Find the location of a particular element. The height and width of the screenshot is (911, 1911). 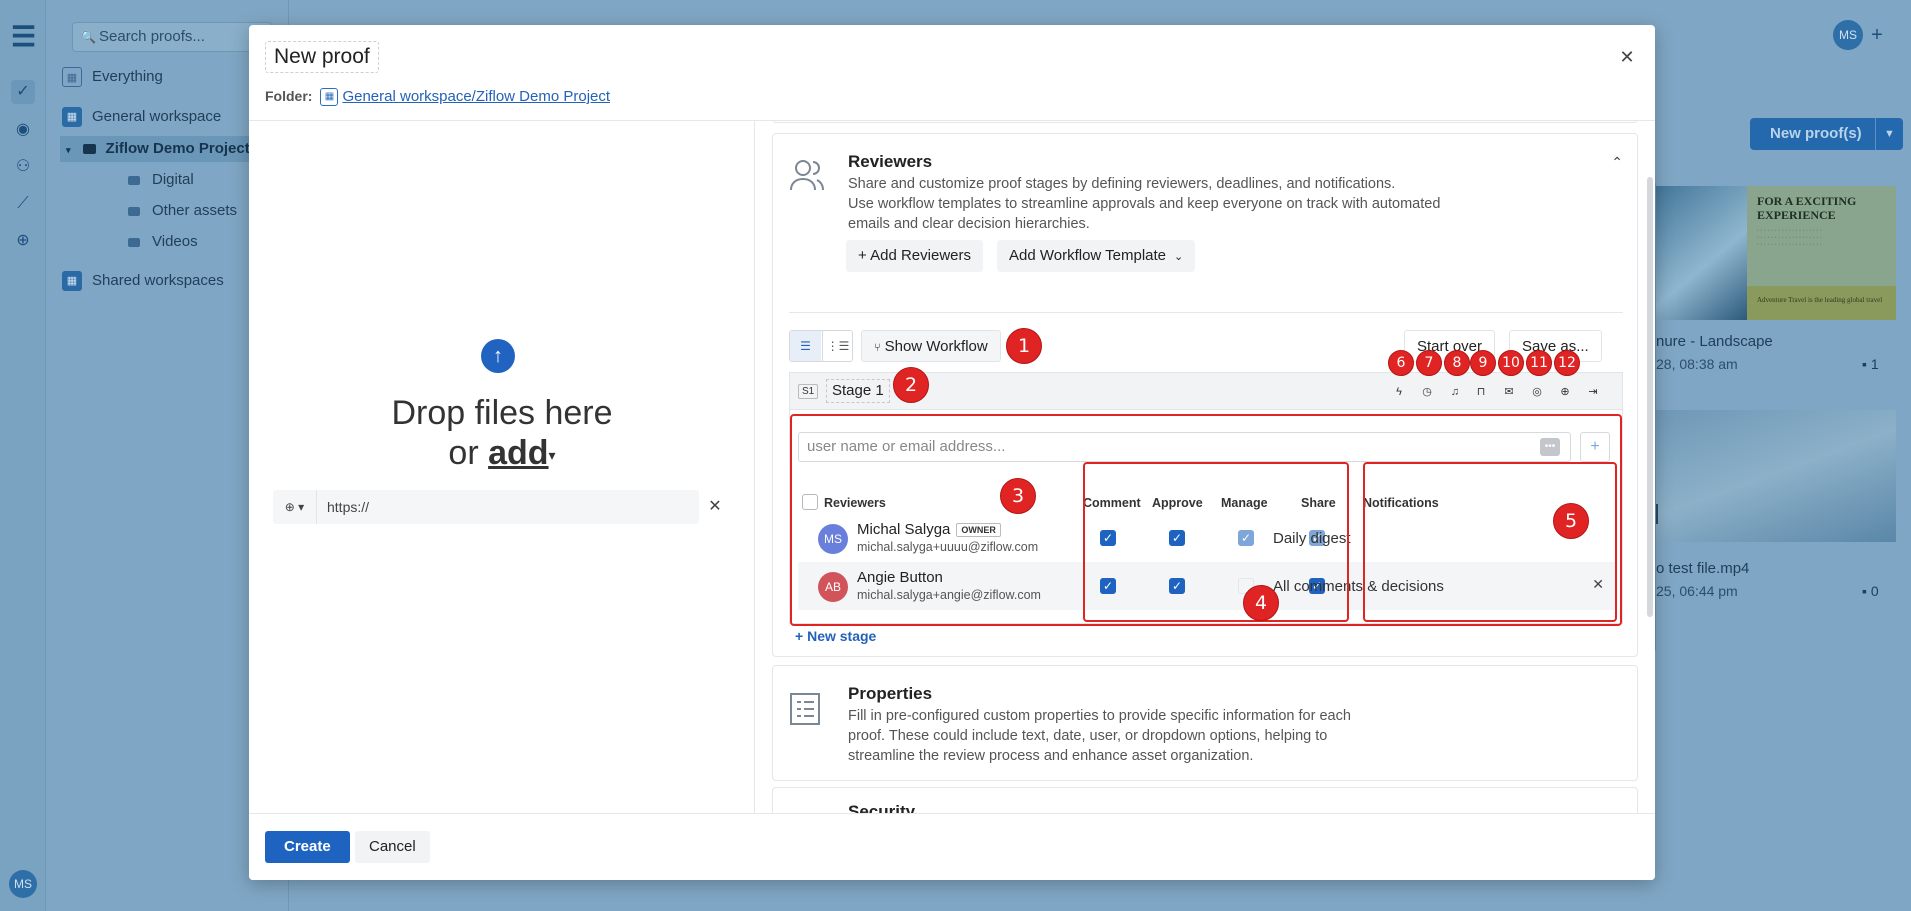

url-input-value: https:// is located at coordinates (348, 507).